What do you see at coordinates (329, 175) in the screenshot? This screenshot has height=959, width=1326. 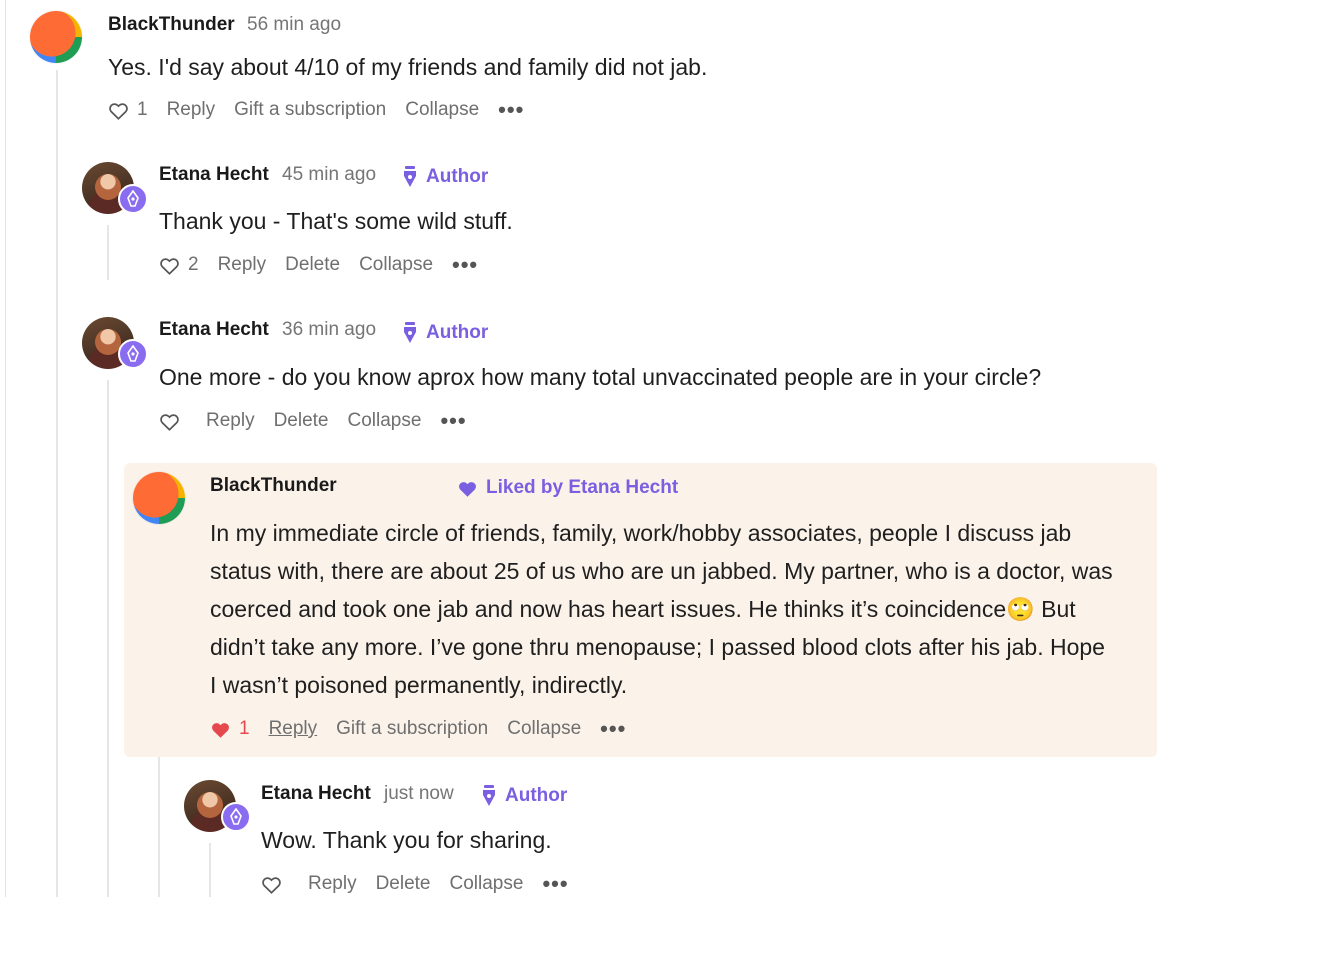 I see `comment-timestamp: 45 min ago` at bounding box center [329, 175].